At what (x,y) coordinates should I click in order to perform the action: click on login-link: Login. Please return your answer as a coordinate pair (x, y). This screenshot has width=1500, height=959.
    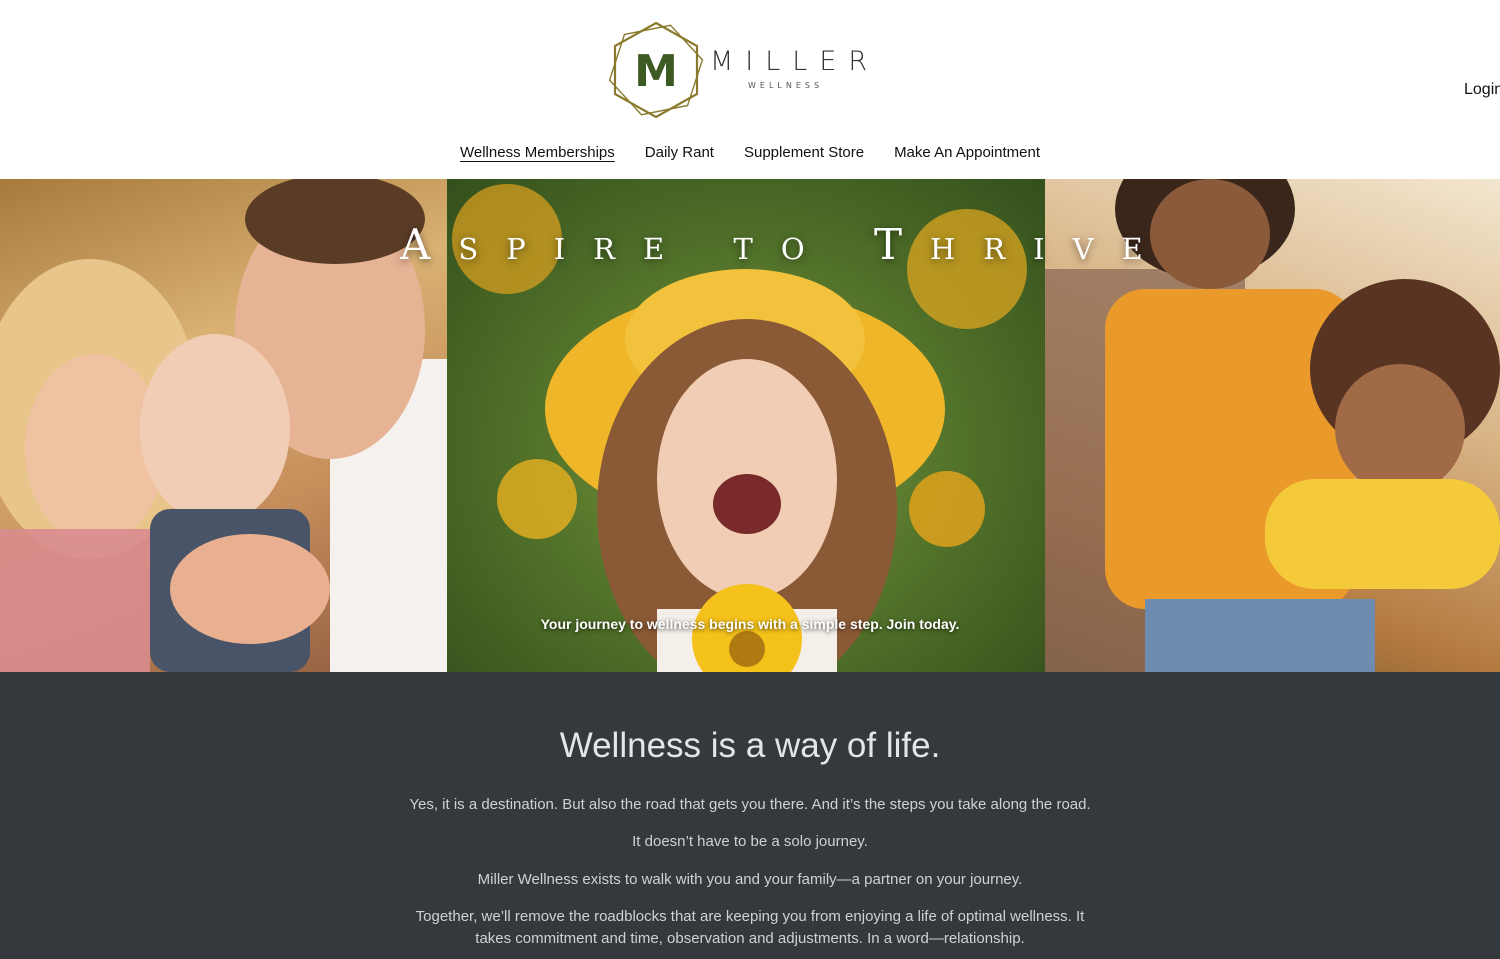
    Looking at the image, I should click on (1482, 90).